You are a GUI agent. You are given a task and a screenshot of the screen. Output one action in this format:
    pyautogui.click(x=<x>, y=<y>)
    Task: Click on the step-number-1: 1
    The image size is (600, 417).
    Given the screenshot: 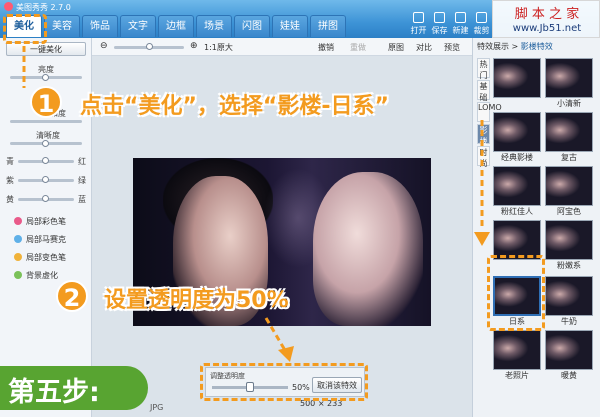 What is the action you would take?
    pyautogui.click(x=46, y=102)
    